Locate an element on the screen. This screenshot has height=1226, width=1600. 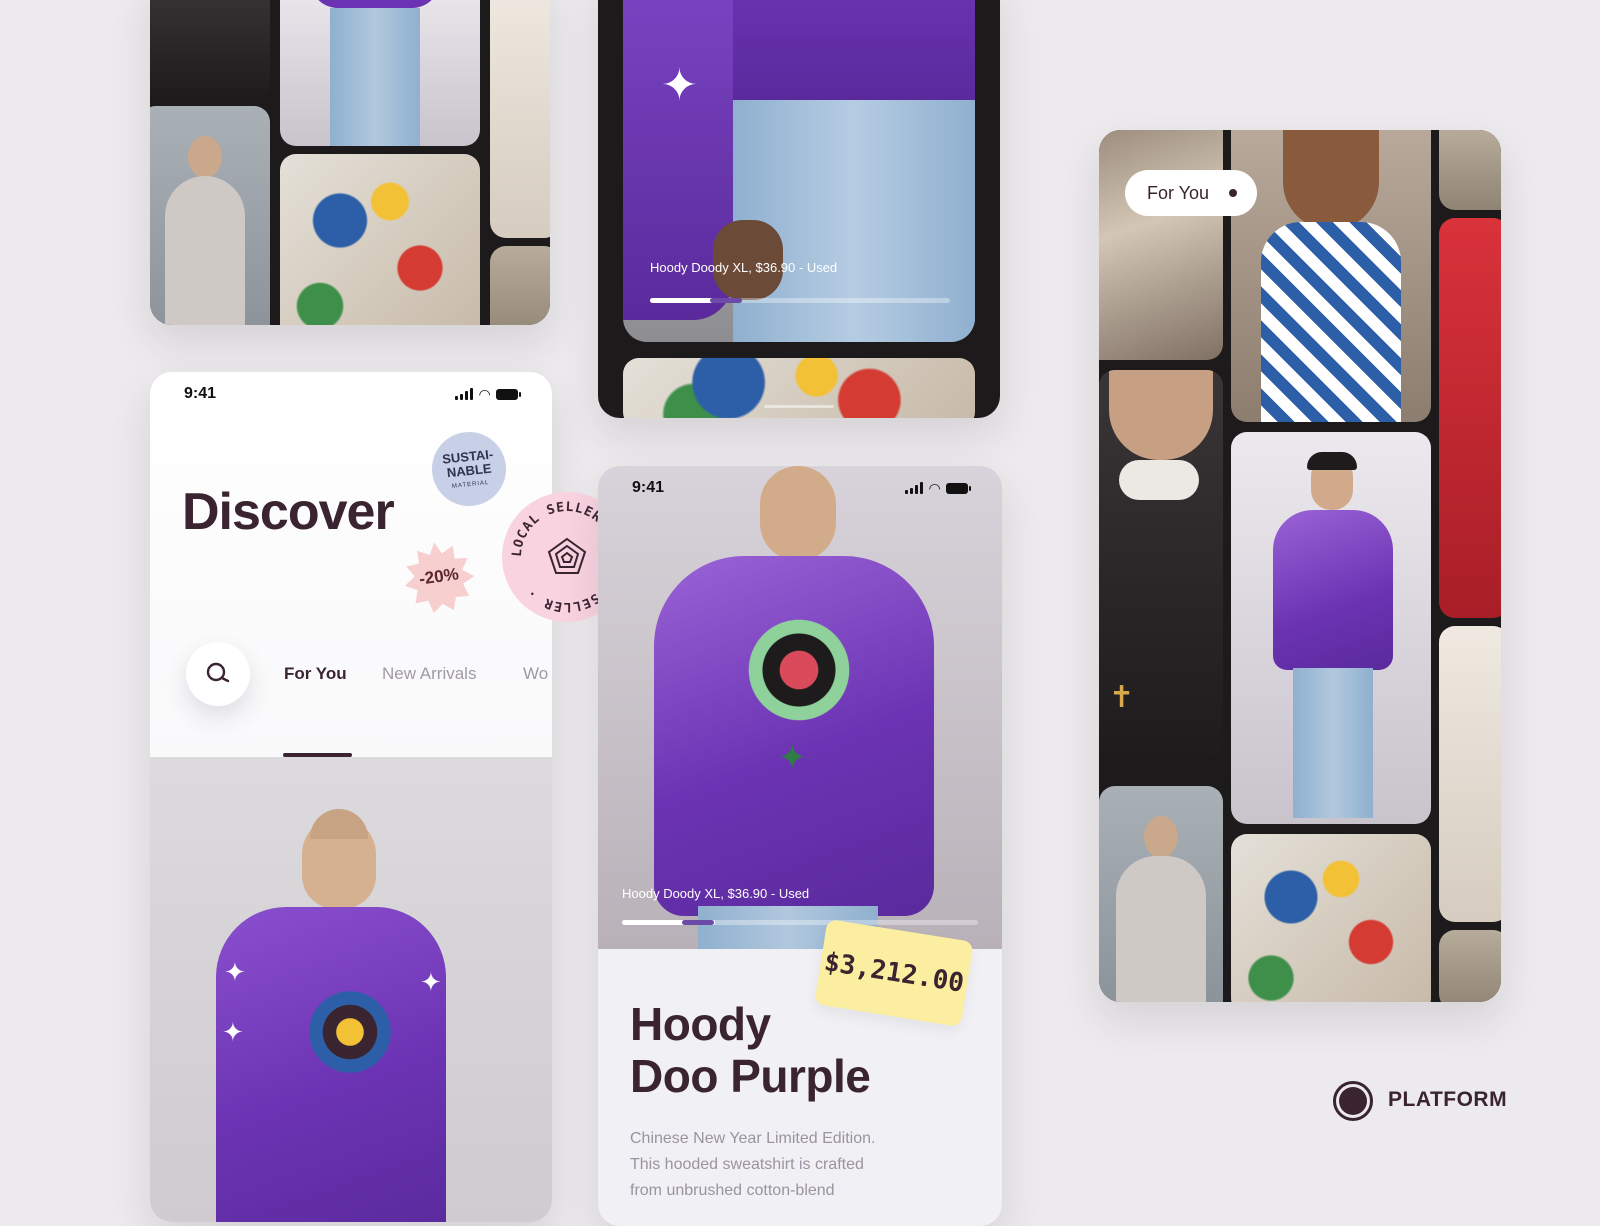
platform-logo-icon is located at coordinates (1353, 1101).